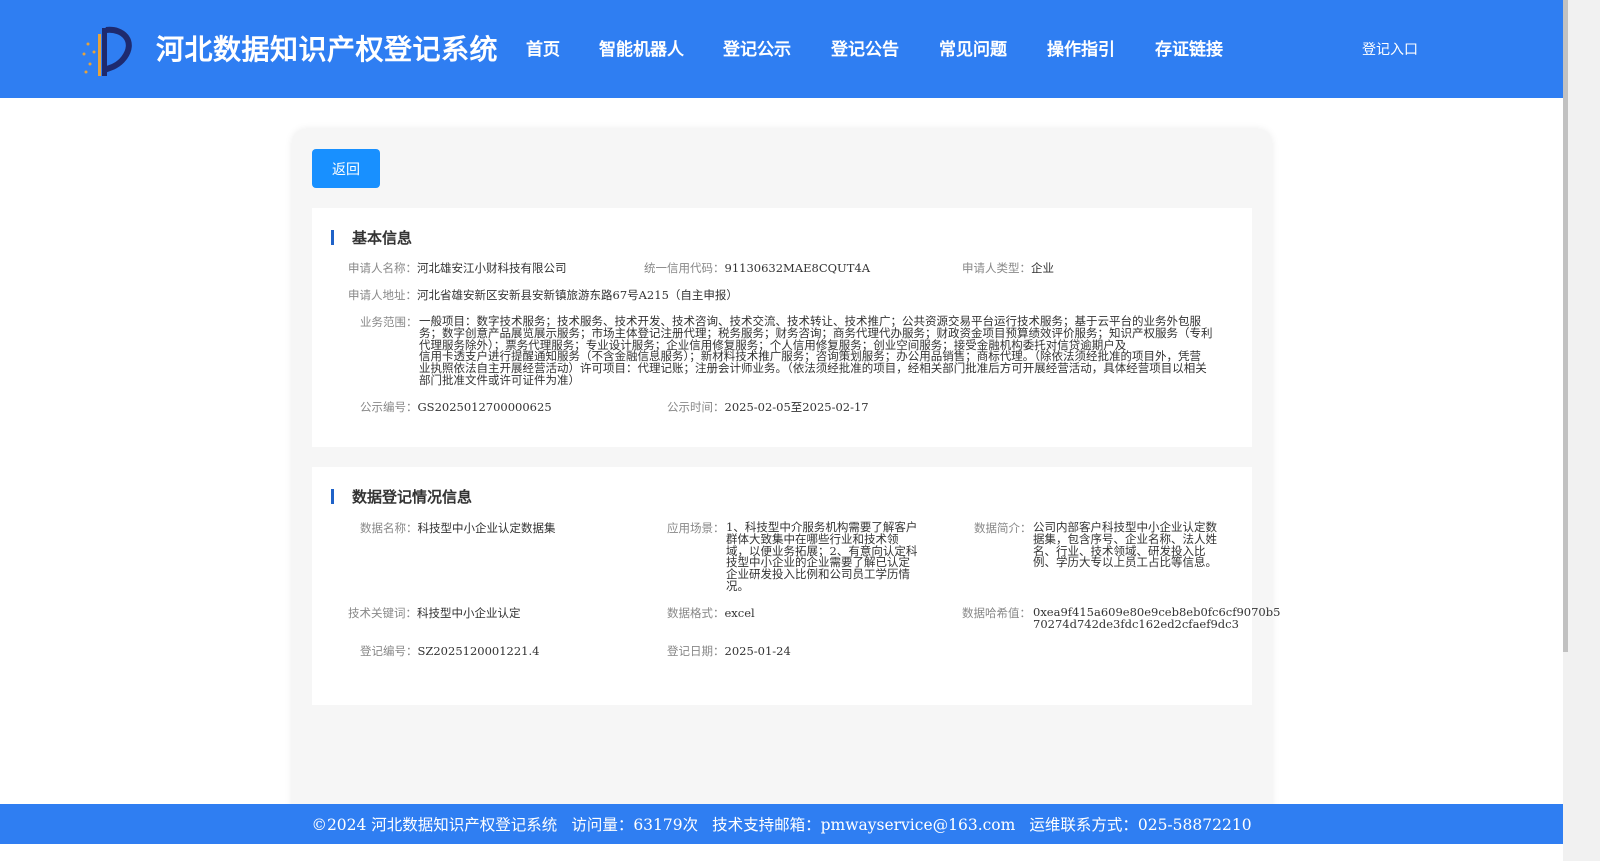 The image size is (1600, 861). Describe the element at coordinates (696, 651) in the screenshot. I see `reg-date-label: 登记日期：` at that location.